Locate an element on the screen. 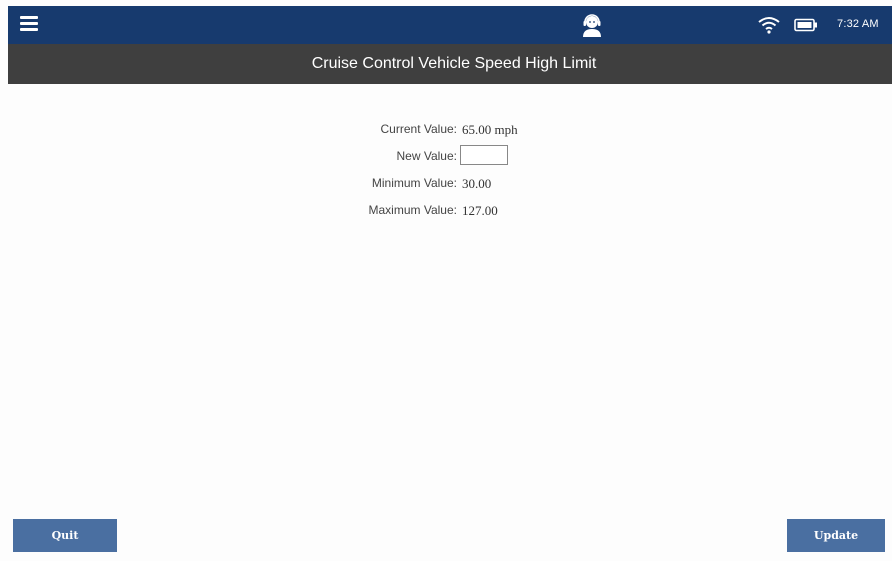 This screenshot has height=561, width=892. current-value-label: Current Value: is located at coordinates (418, 129).